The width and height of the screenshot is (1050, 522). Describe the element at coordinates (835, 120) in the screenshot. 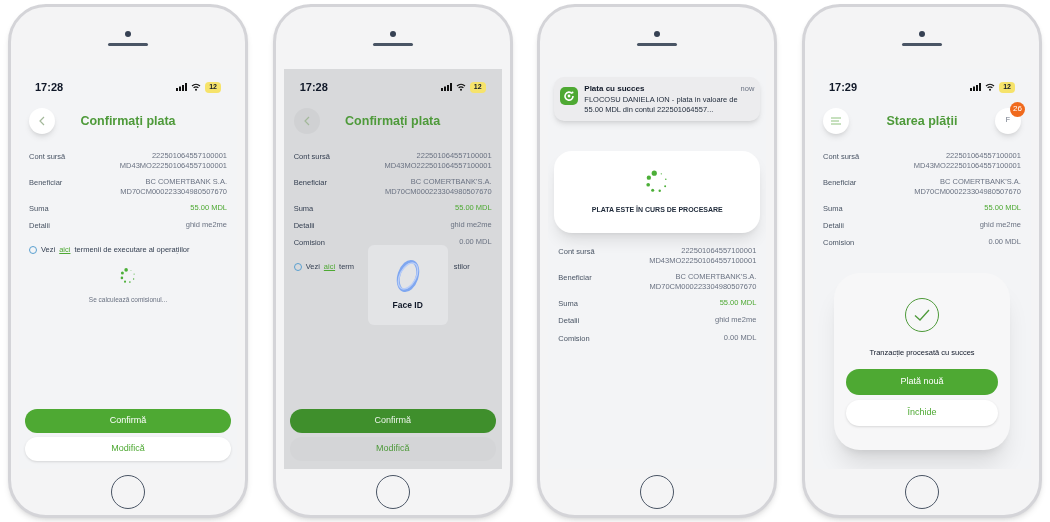

I see `menu-icon` at that location.